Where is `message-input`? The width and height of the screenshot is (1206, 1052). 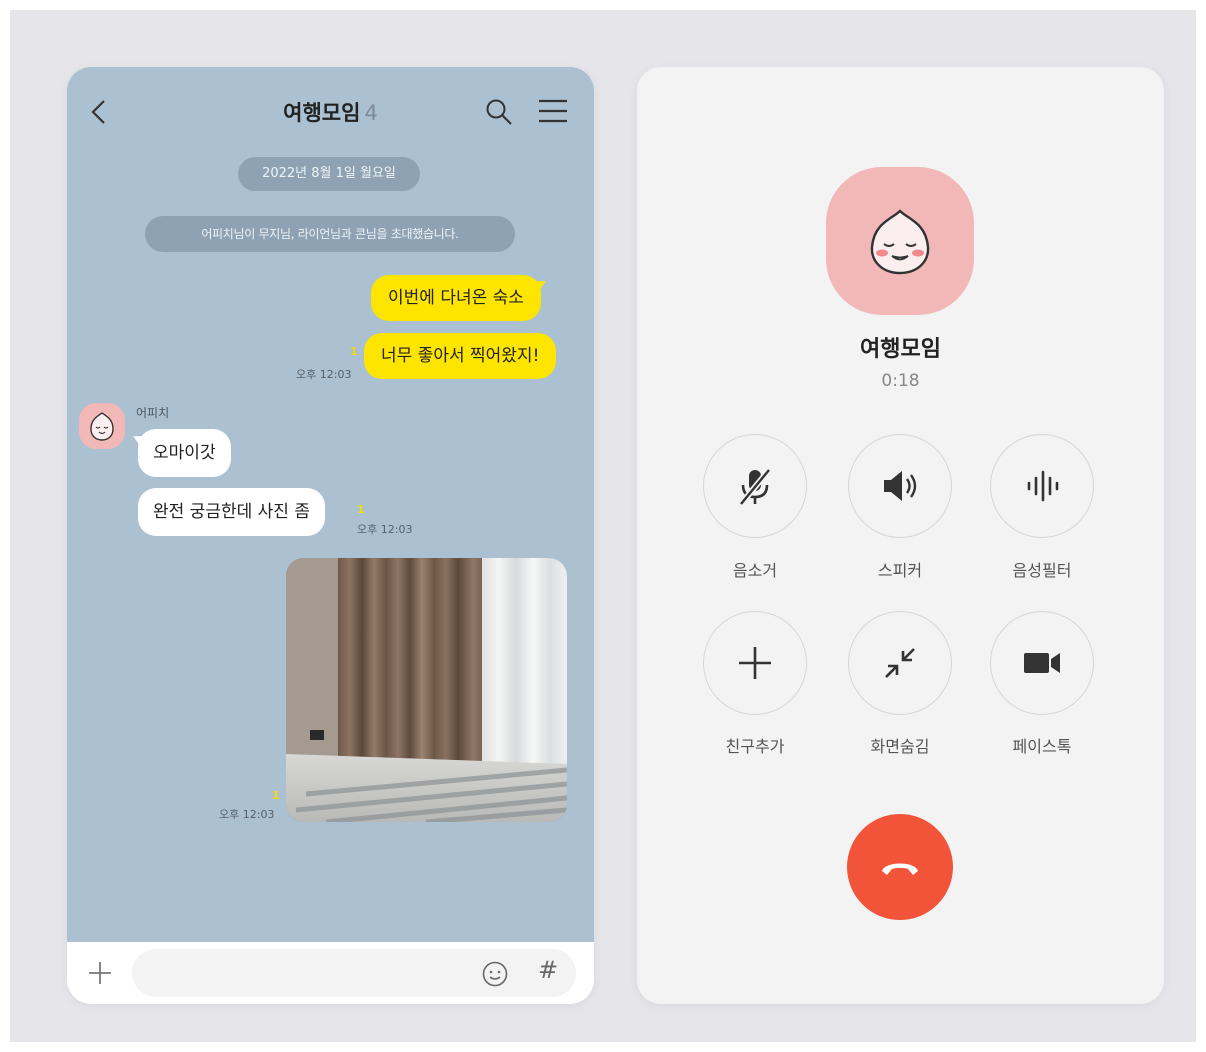
message-input is located at coordinates (354, 973).